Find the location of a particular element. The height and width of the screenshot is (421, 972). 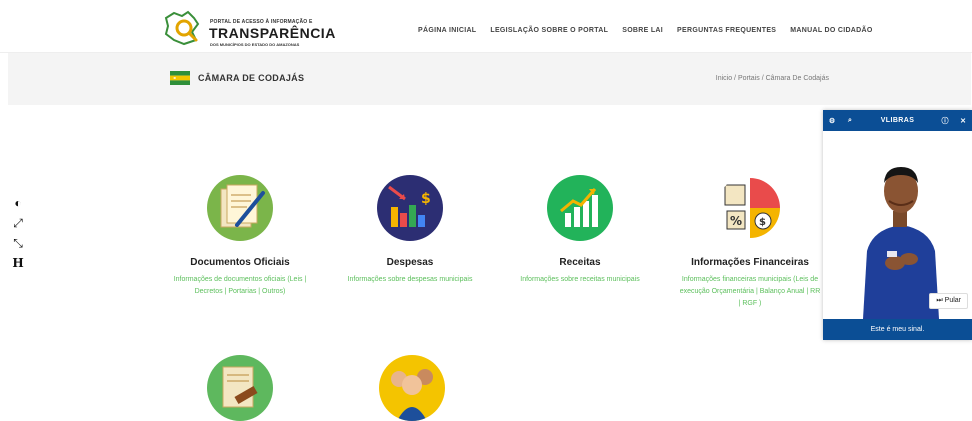

logo-main-text: TRANSPARÊNCIA is located at coordinates (272, 33).